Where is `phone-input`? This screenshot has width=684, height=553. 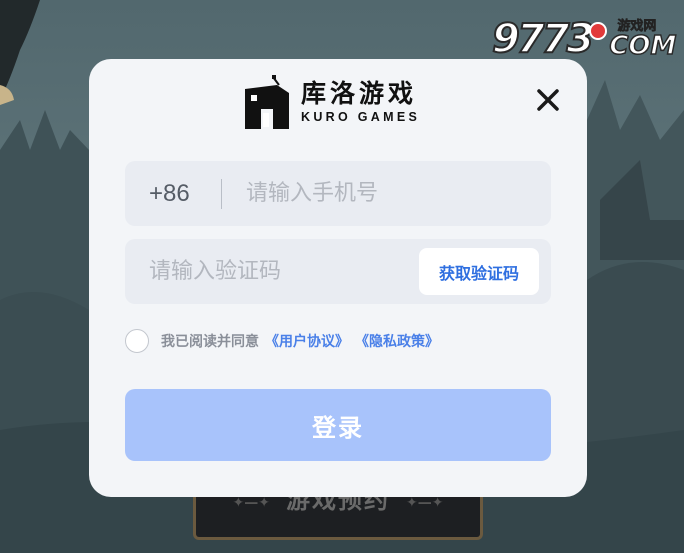
phone-input is located at coordinates (382, 193).